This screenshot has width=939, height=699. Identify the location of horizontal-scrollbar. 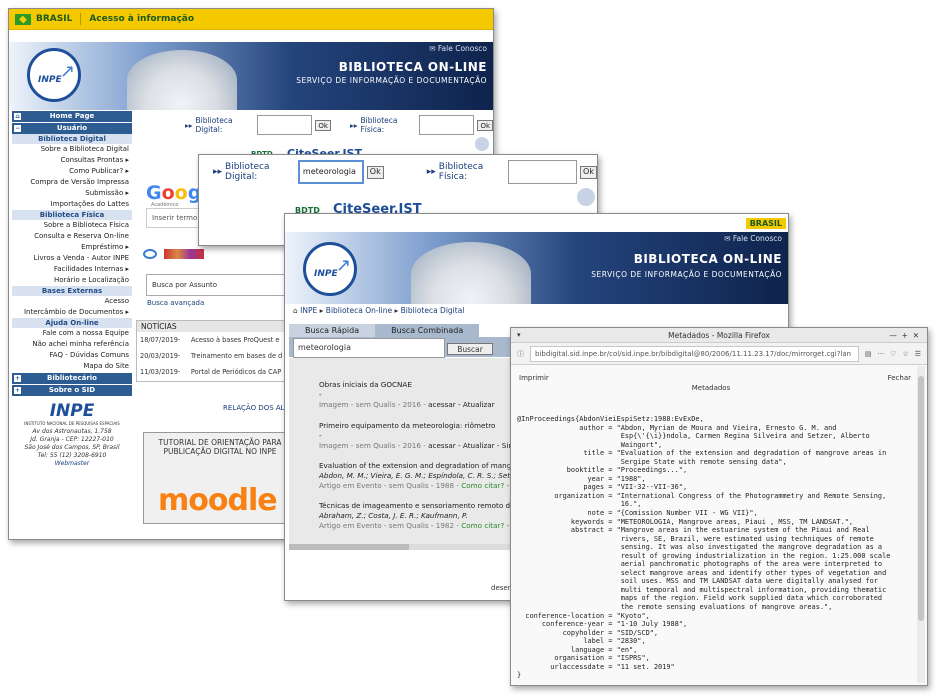
(401, 547).